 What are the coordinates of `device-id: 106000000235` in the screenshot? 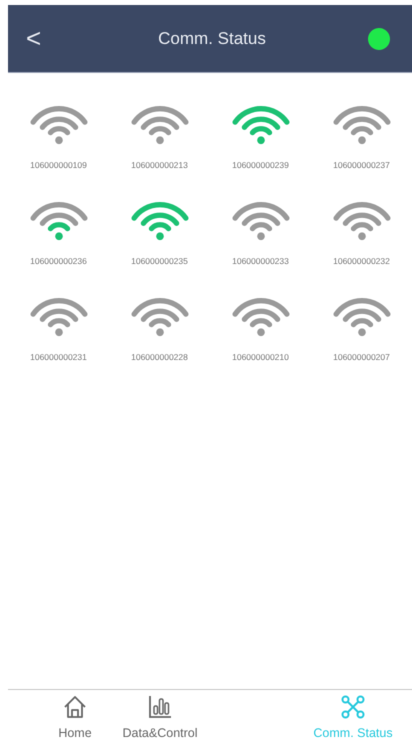 It's located at (159, 261).